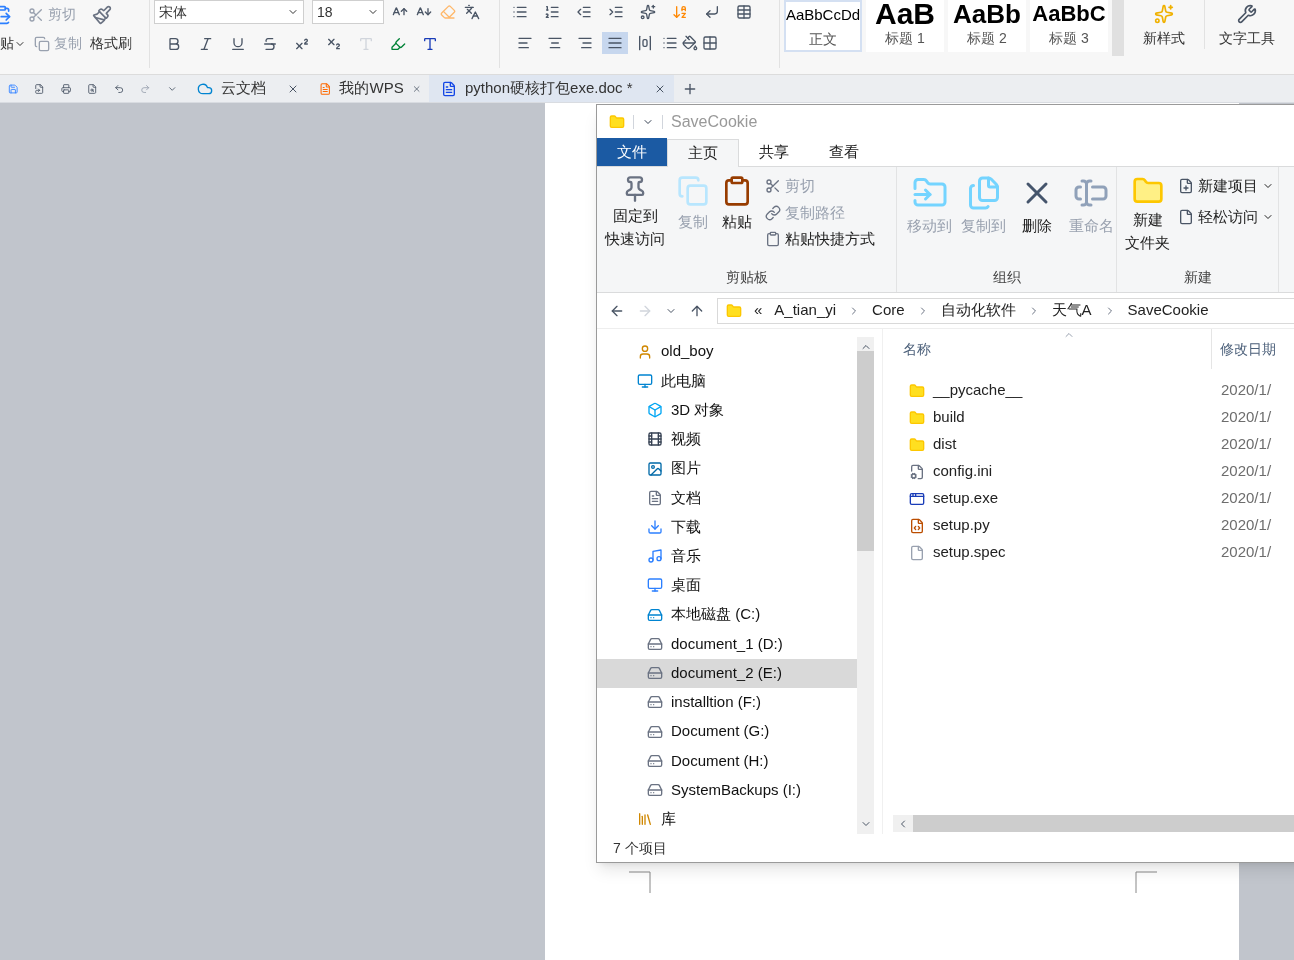  What do you see at coordinates (727, 673) in the screenshot?
I see `nav-item: document_2 (E:)` at bounding box center [727, 673].